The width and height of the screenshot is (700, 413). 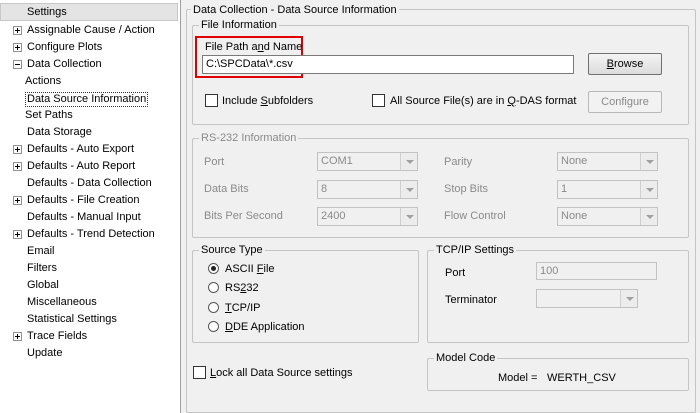 What do you see at coordinates (243, 216) in the screenshot?
I see `bps-label: Bits Per Second` at bounding box center [243, 216].